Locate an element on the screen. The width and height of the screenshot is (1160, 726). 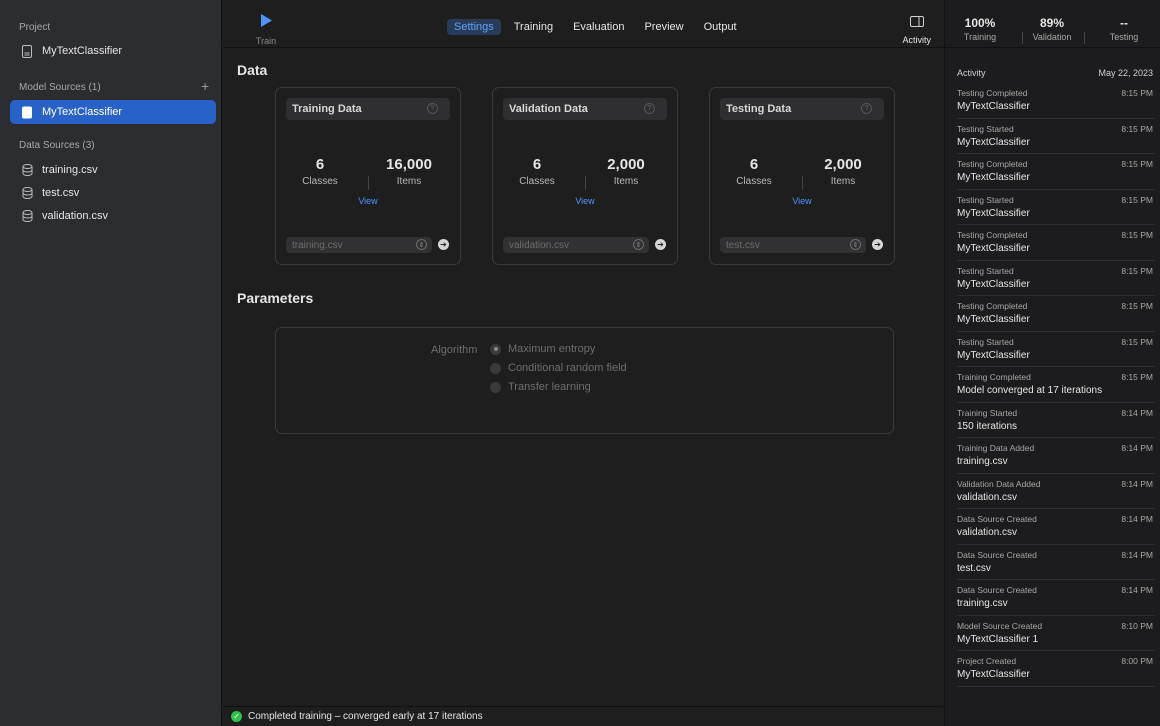
activity-item-subject: validation.csv is located at coordinates (987, 532).